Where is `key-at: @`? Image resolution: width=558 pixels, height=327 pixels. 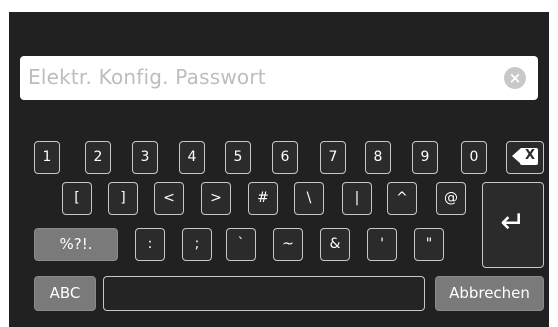 key-at: @ is located at coordinates (451, 198).